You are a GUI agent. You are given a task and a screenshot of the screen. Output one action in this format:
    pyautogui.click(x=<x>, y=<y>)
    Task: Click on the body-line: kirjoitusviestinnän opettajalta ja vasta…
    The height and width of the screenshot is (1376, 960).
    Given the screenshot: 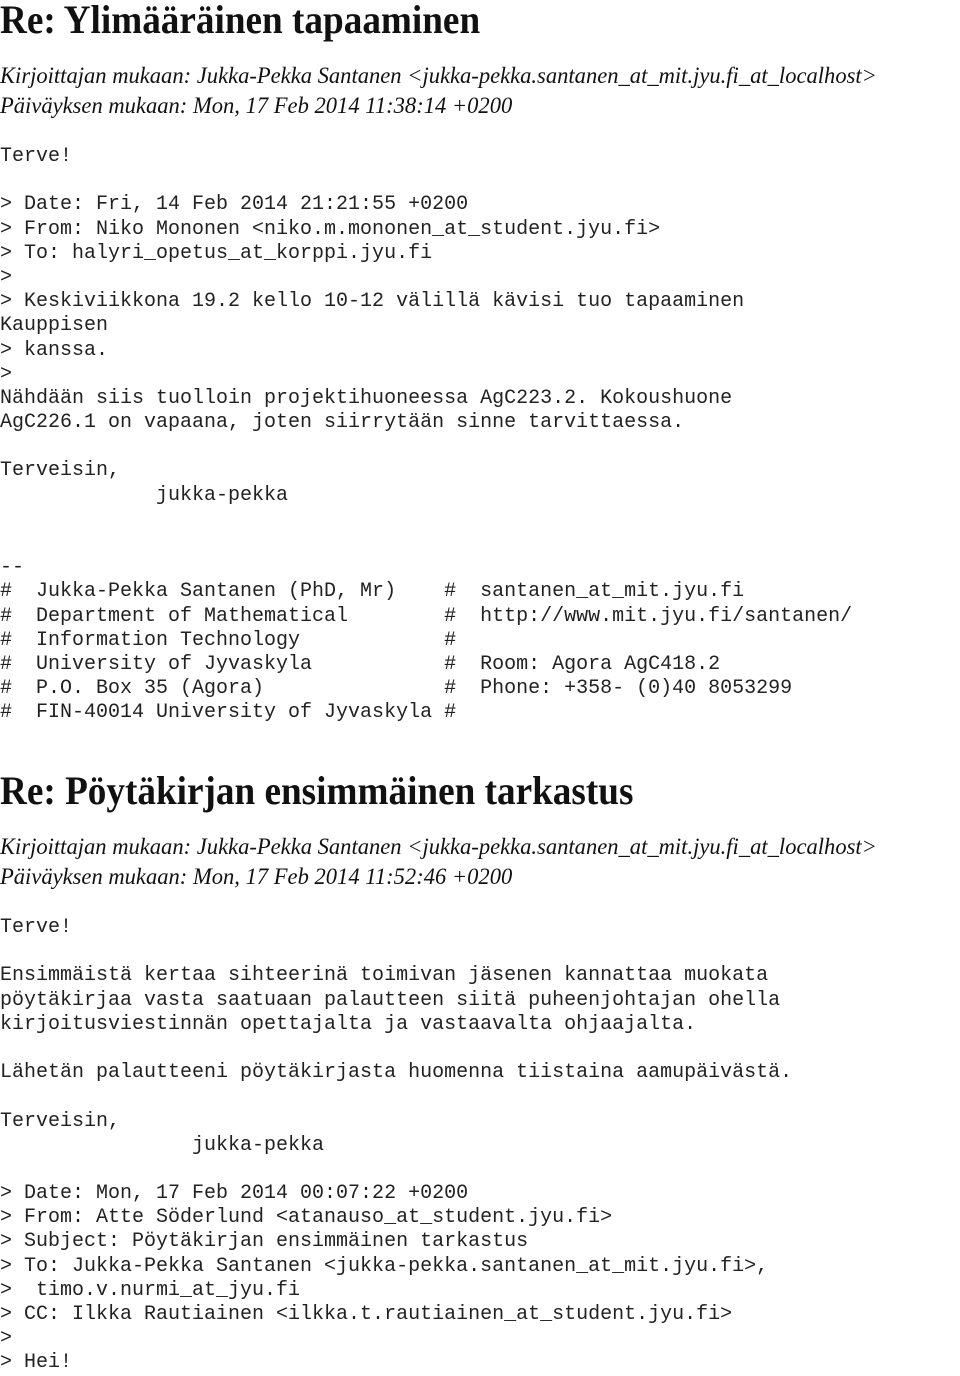 What is the action you would take?
    pyautogui.click(x=348, y=1024)
    